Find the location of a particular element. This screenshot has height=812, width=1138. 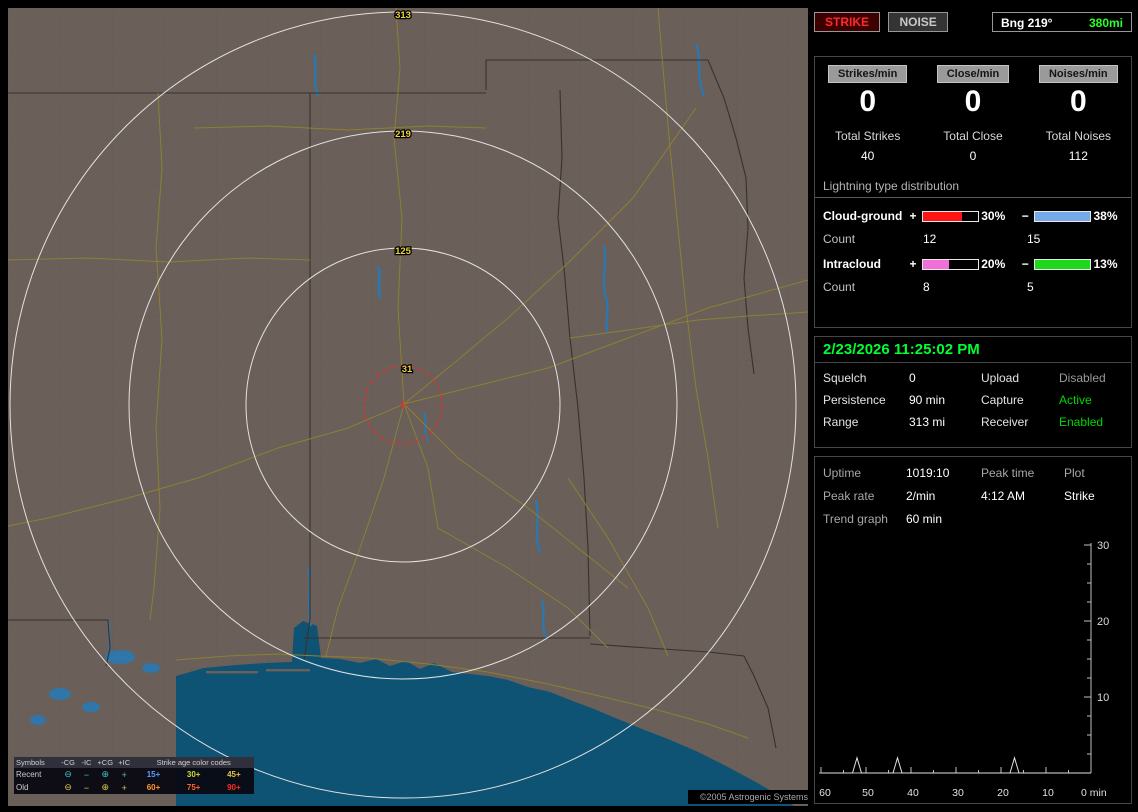

cg-minus-count: 15 is located at coordinates (1034, 239).